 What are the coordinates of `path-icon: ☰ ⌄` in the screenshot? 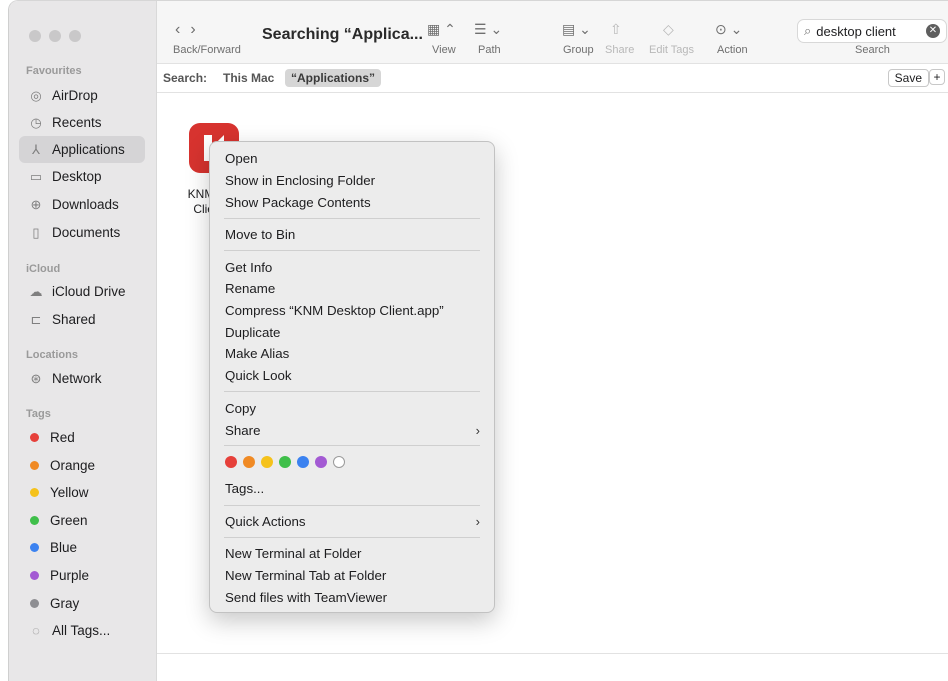 It's located at (488, 29).